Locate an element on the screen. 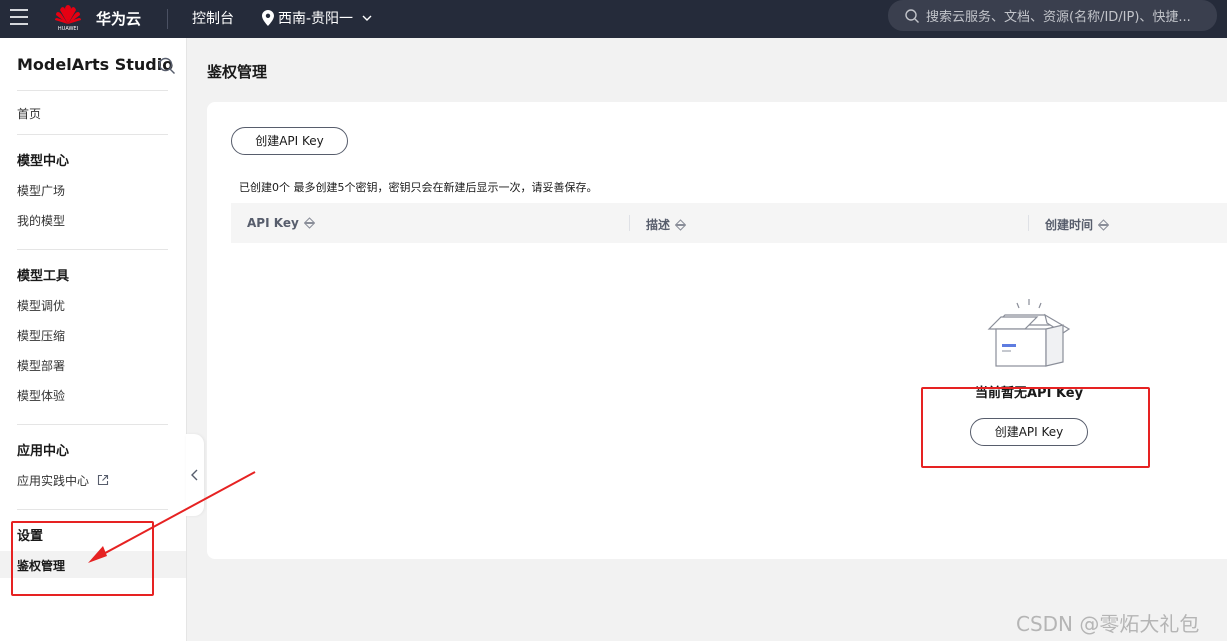 Image resolution: width=1227 pixels, height=641 pixels. sidebar-group-model-tools: 模型工具 is located at coordinates (43, 276).